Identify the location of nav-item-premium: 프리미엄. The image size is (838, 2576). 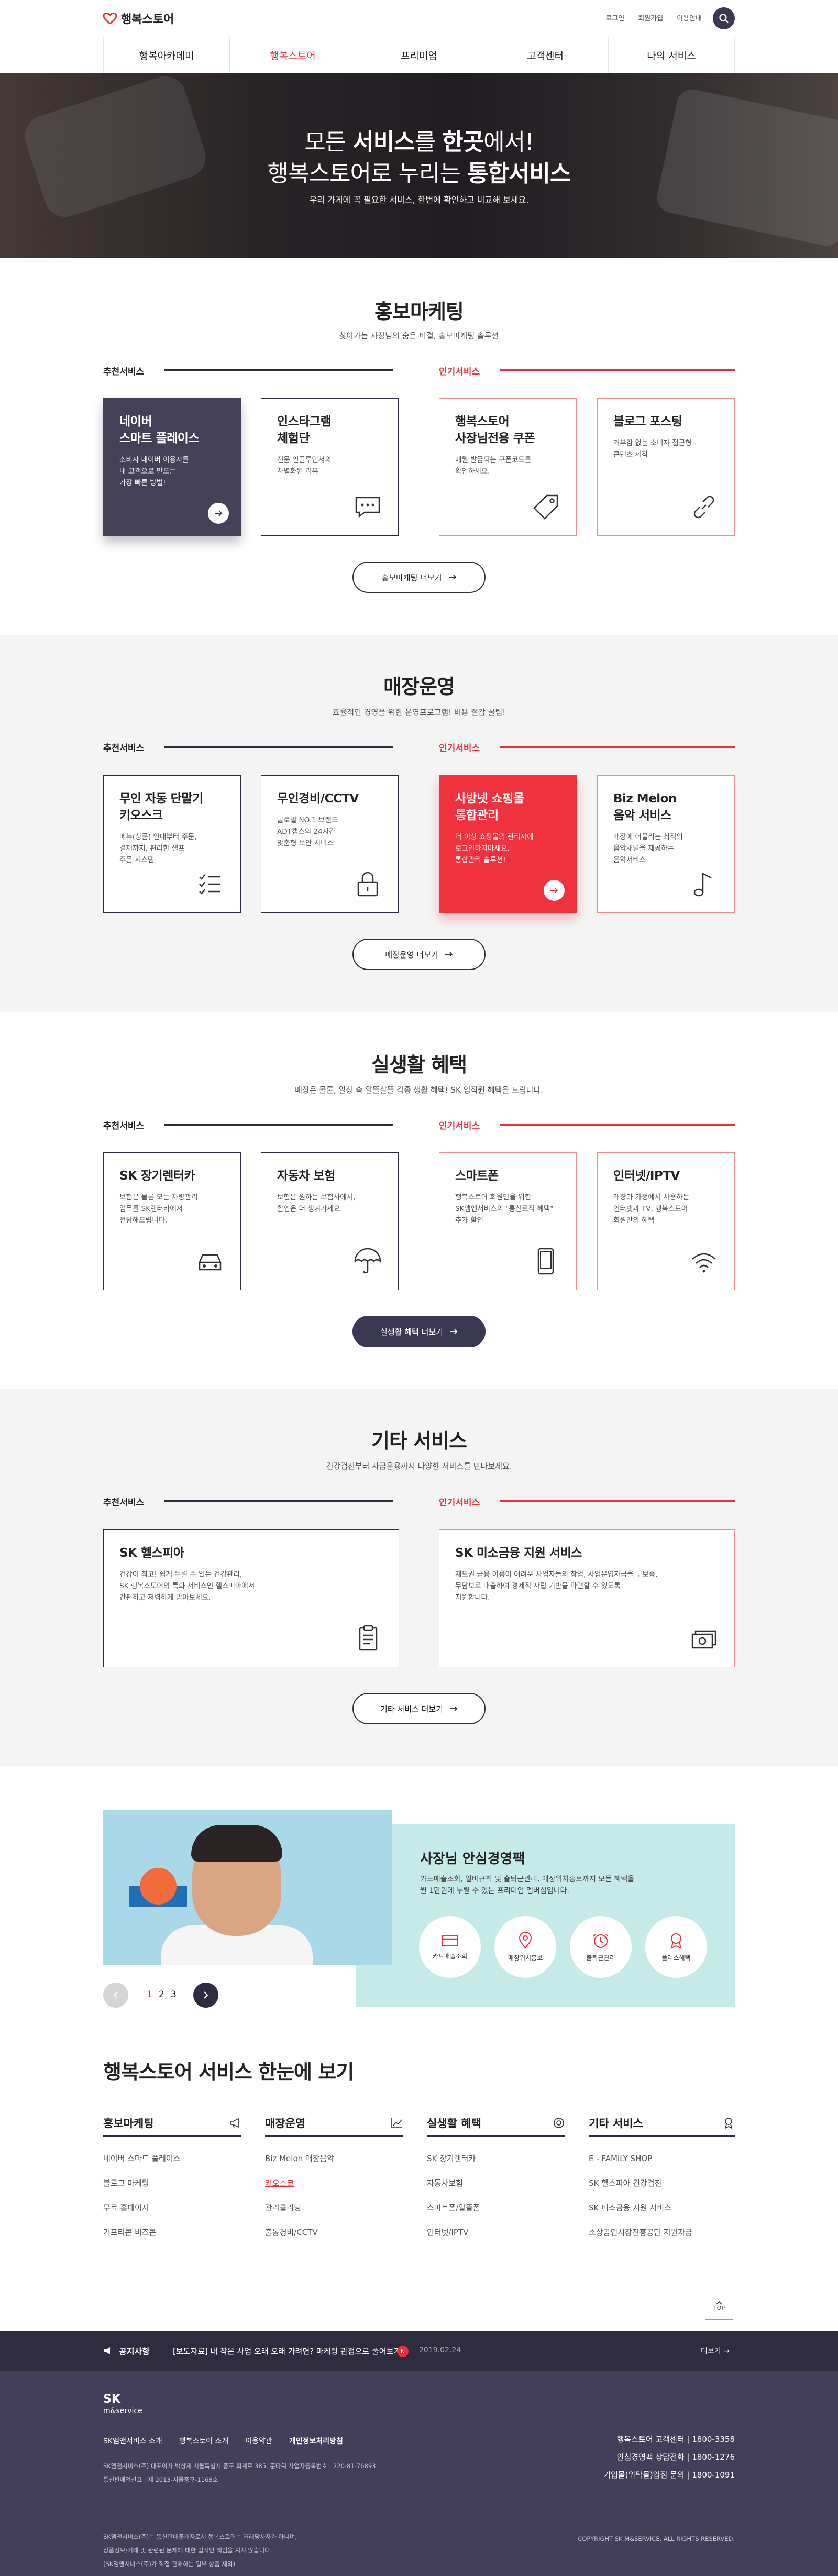
(419, 55).